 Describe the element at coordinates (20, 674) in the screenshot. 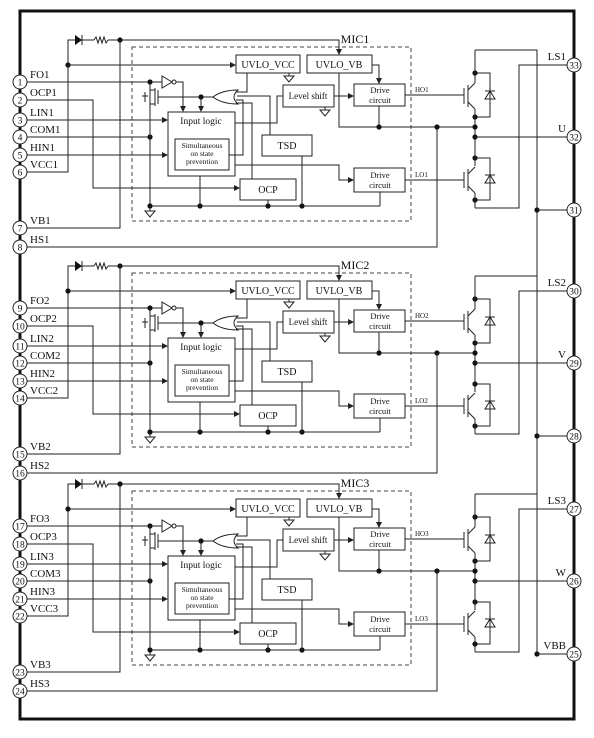

I see `pin-number: 23` at that location.